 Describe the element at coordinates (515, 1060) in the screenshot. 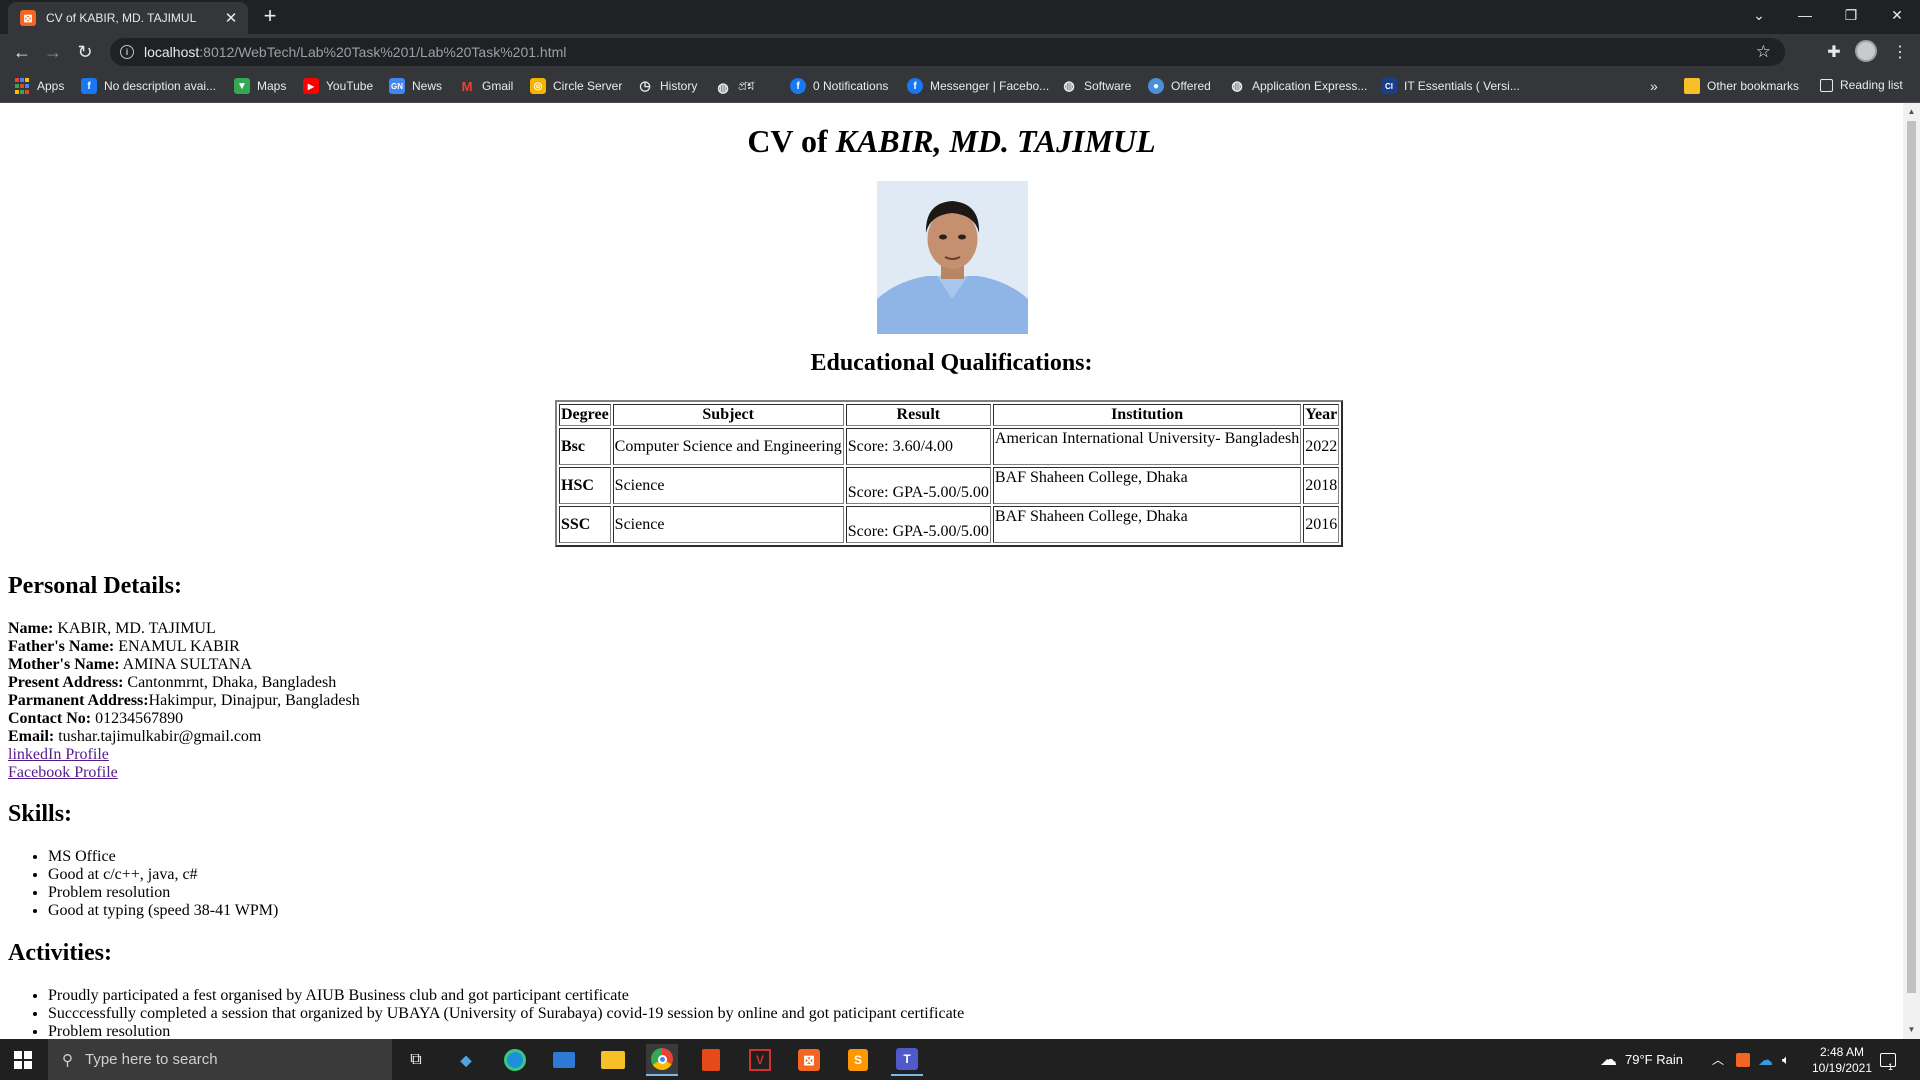

I see `edge-browser-icon` at that location.